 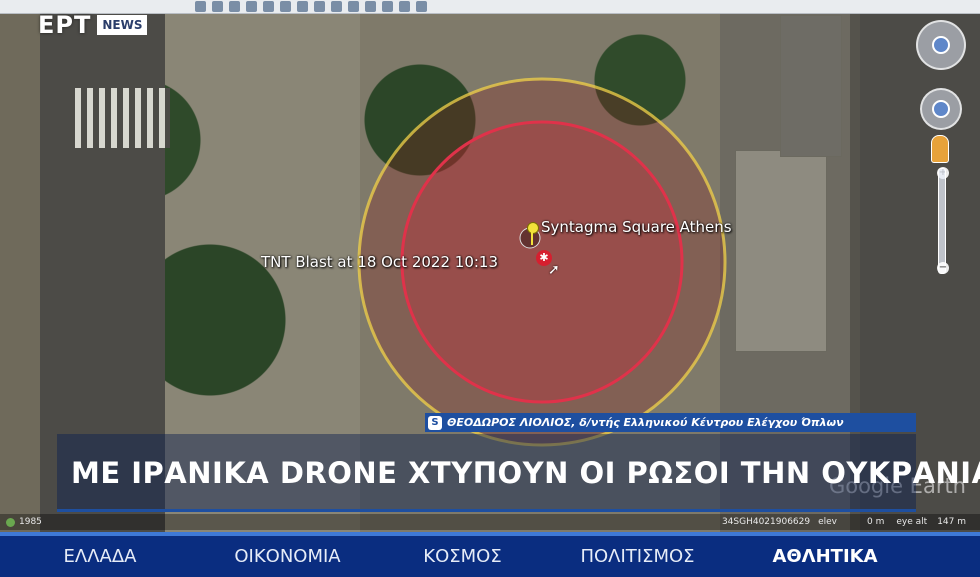 What do you see at coordinates (828, 522) in the screenshot?
I see `elev-label: elev` at bounding box center [828, 522].